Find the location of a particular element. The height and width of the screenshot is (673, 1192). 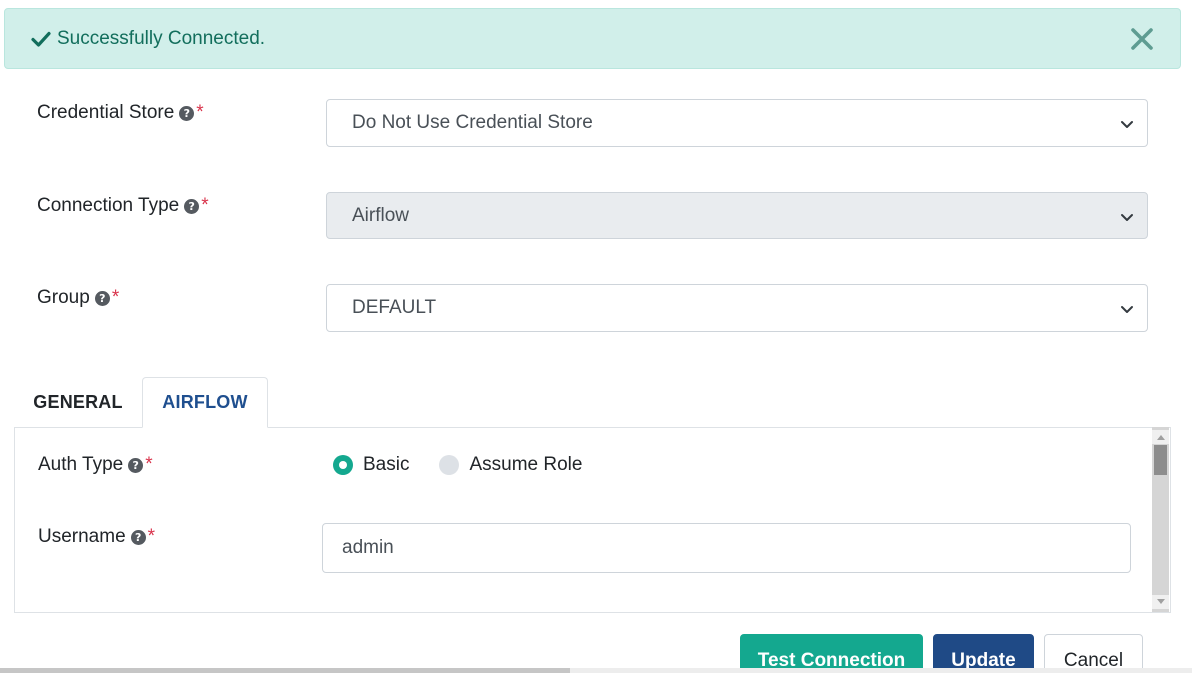

alert-message: Successfully Connected. is located at coordinates (161, 38).